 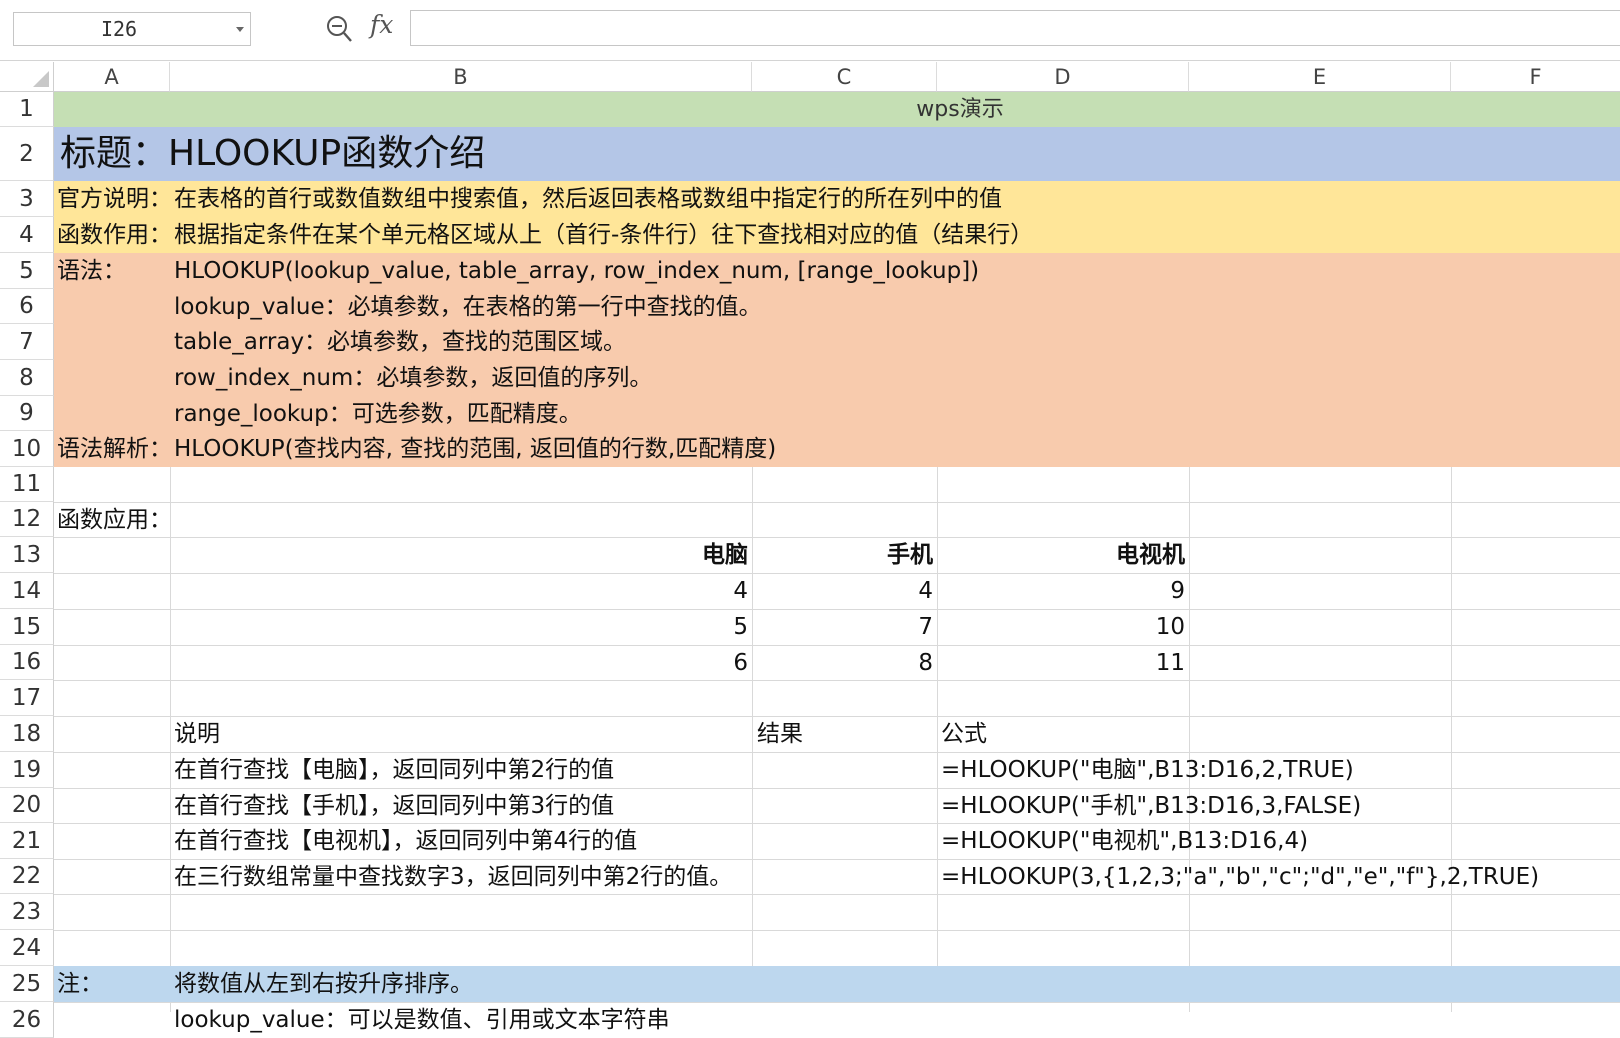 What do you see at coordinates (603, 235) in the screenshot?
I see `cell-b4: 根据指定条件在某个单元格区域从上（首行-条件行）往下查找相对应的值（结果行）` at bounding box center [603, 235].